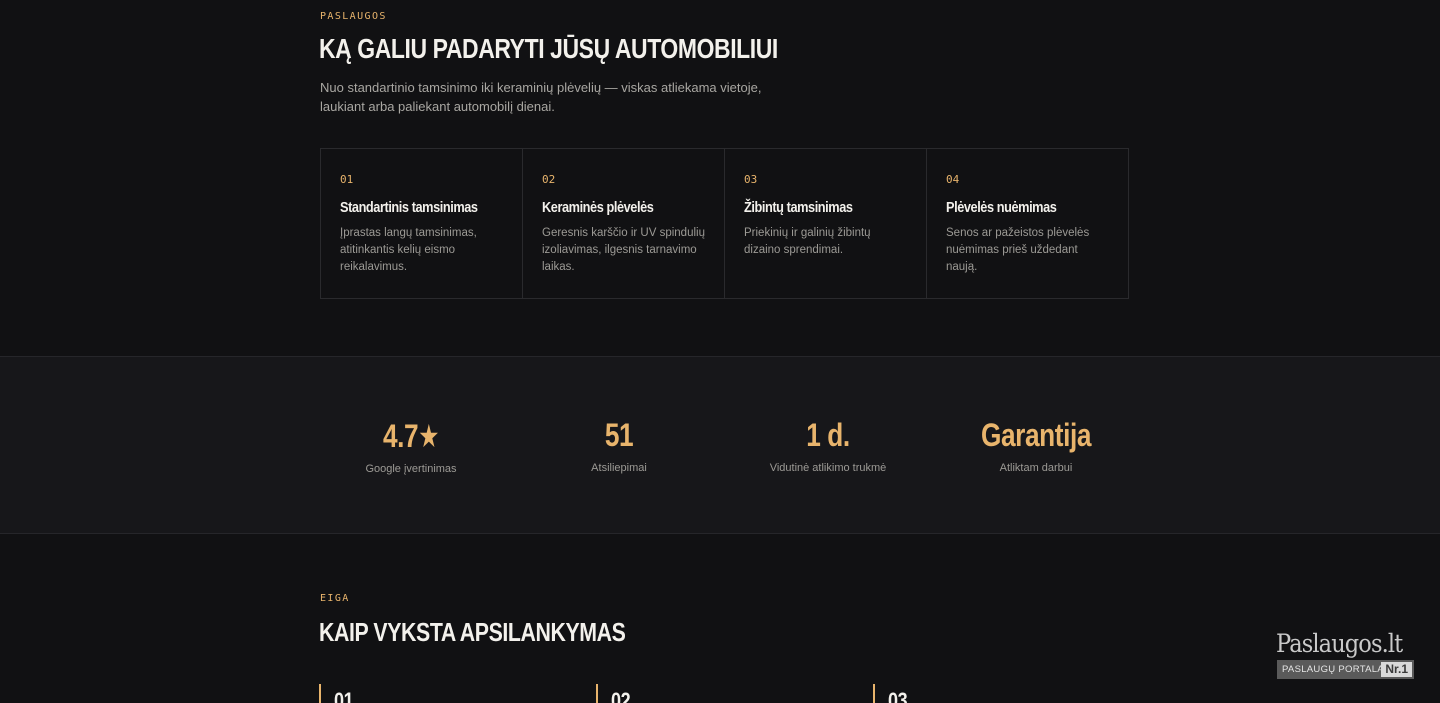 This screenshot has width=1440, height=703. I want to click on stat-value: 51, so click(619, 435).